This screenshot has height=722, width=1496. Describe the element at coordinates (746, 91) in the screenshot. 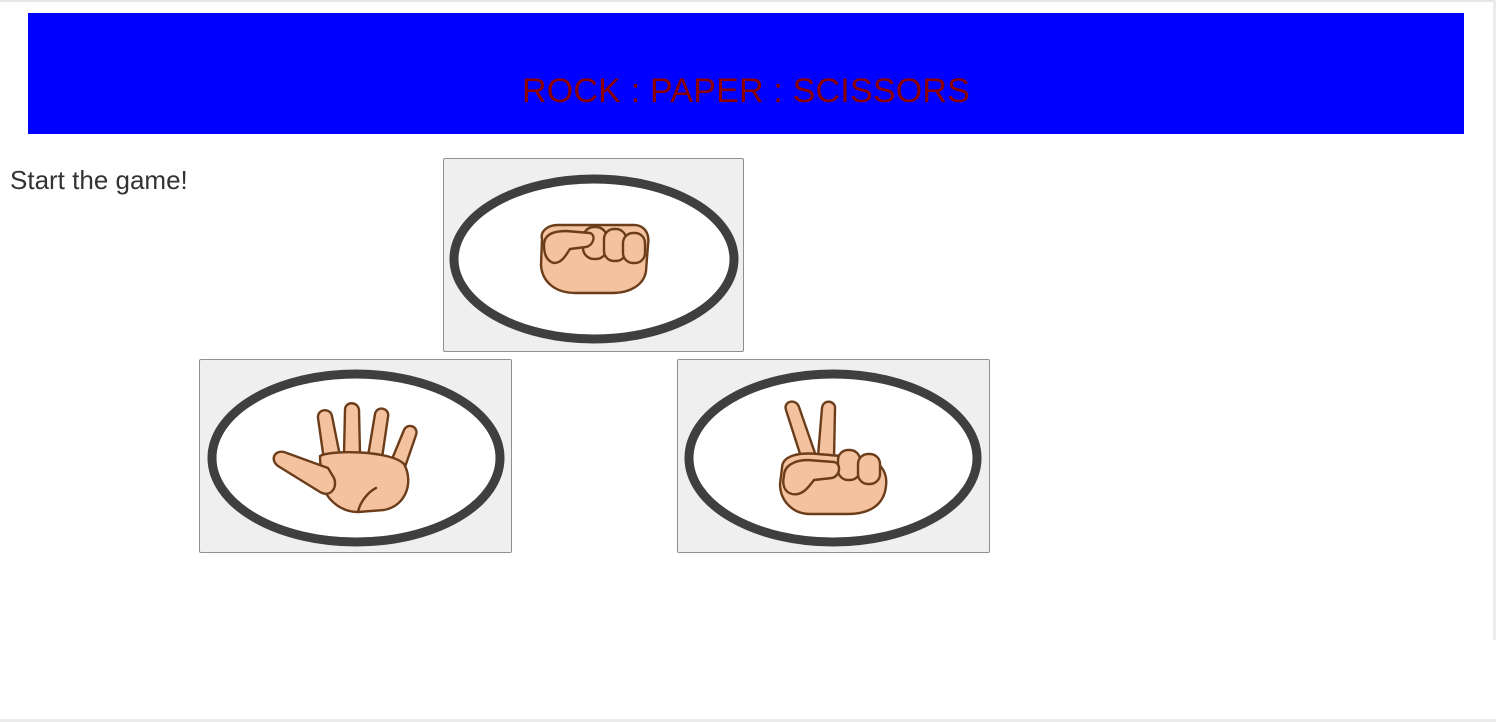

I see `page-title: ROCK : PAPER : SCISSORS` at that location.